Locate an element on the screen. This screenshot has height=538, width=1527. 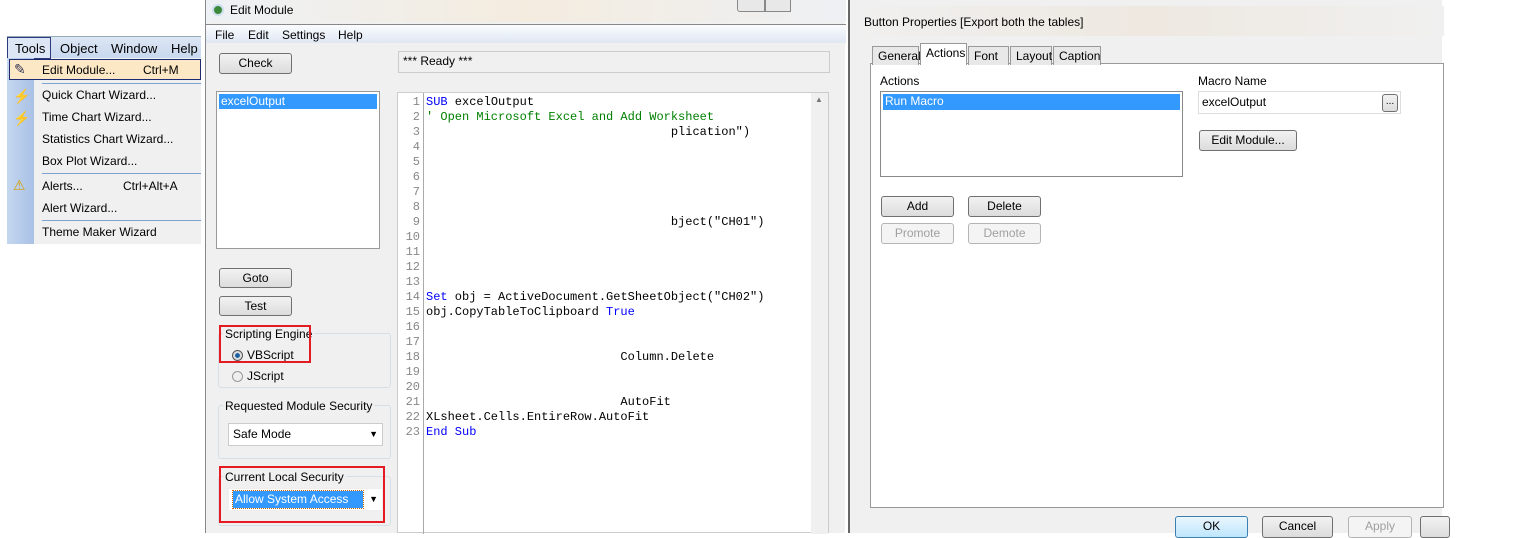
line-number: 9 is located at coordinates (416, 222).